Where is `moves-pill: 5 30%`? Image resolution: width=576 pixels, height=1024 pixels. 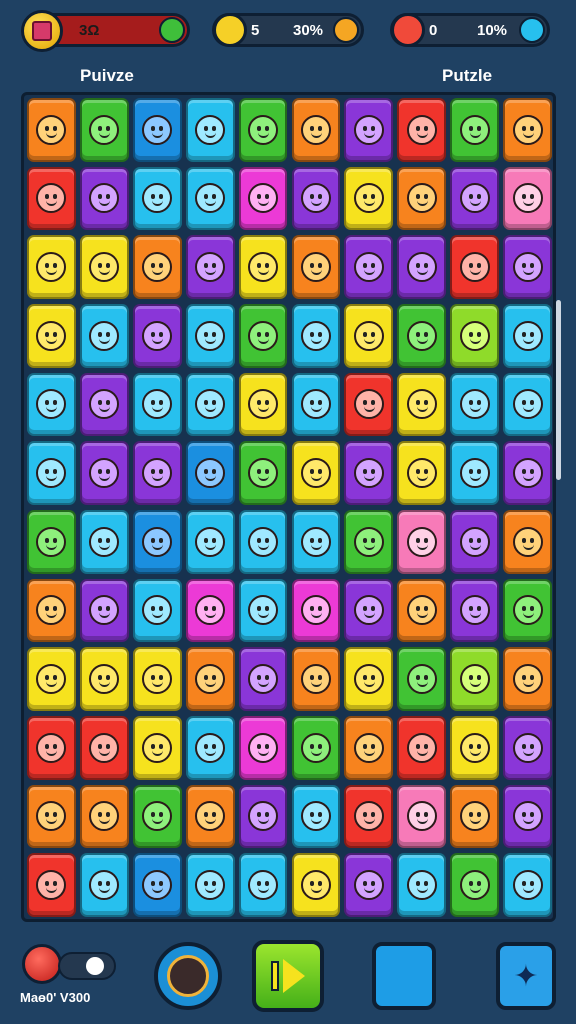 moves-pill: 5 30% is located at coordinates (288, 30).